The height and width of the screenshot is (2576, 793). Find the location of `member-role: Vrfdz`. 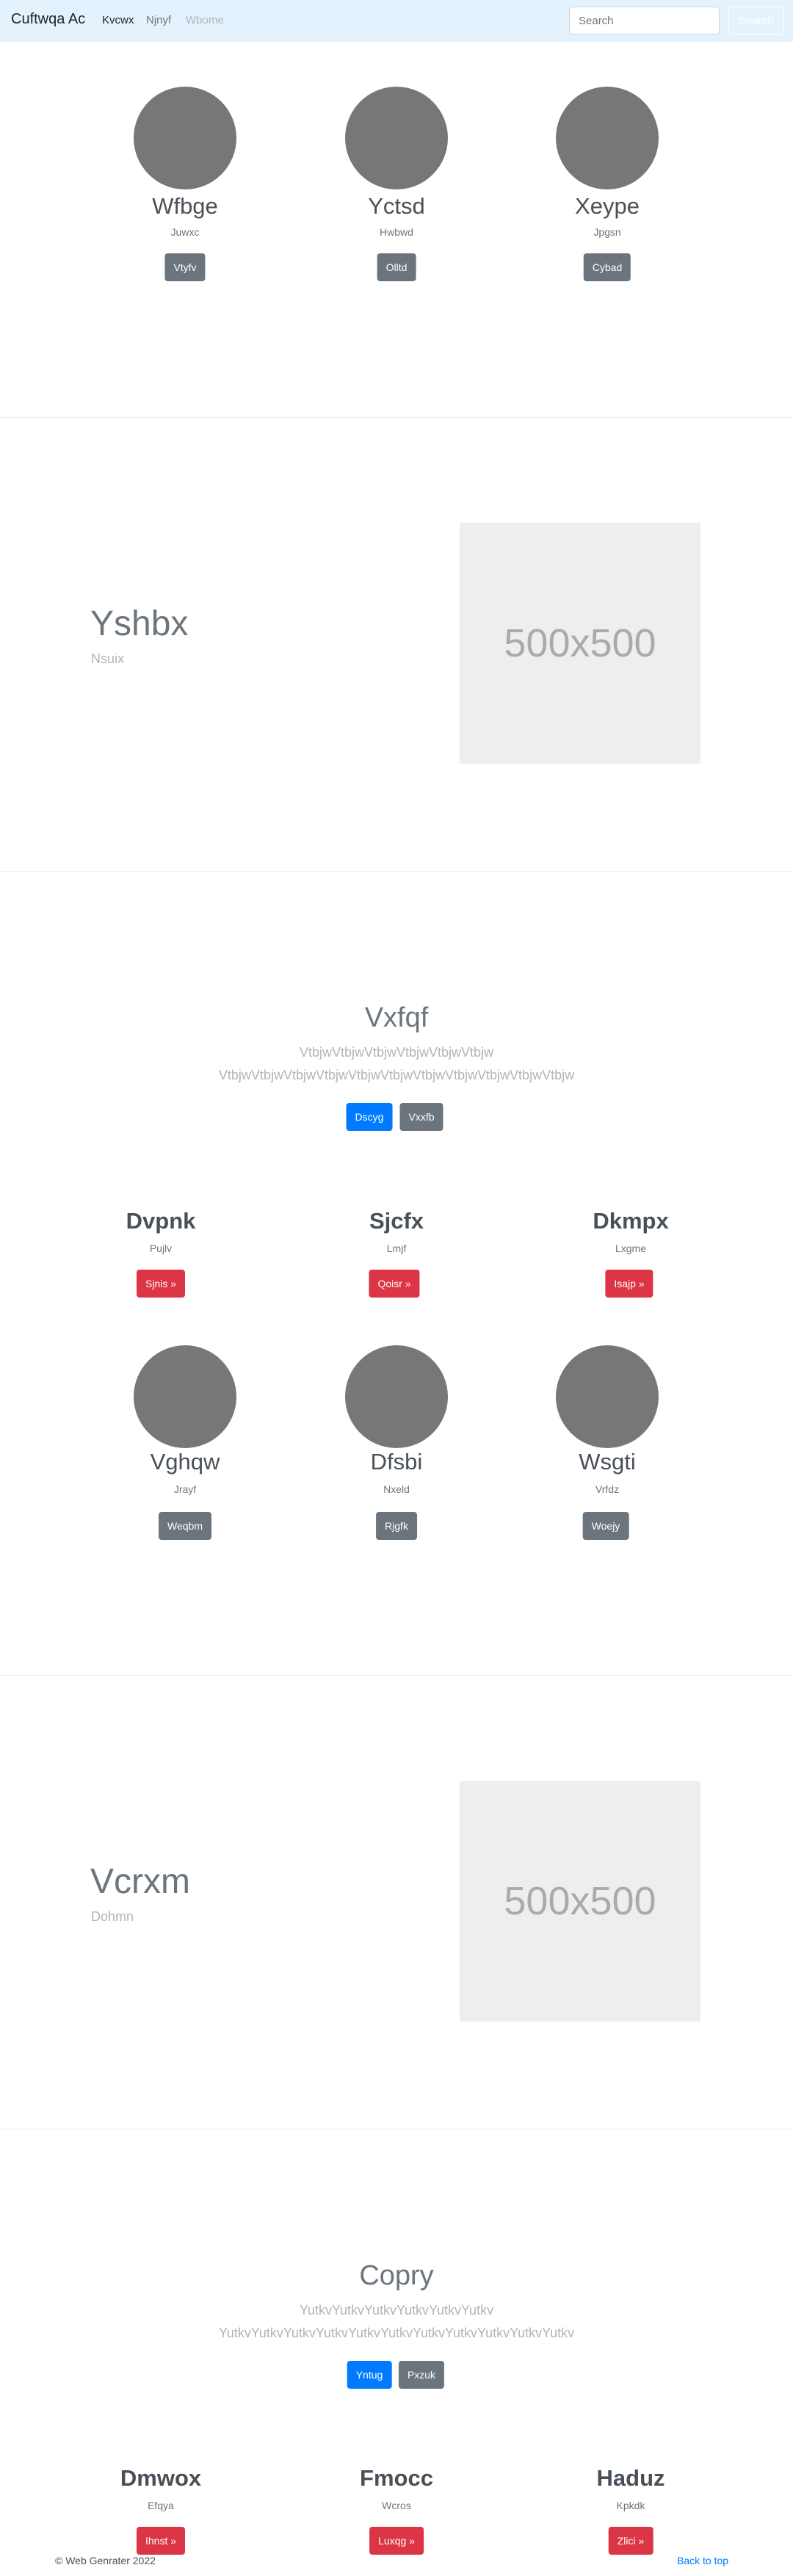

member-role: Vrfdz is located at coordinates (607, 1489).